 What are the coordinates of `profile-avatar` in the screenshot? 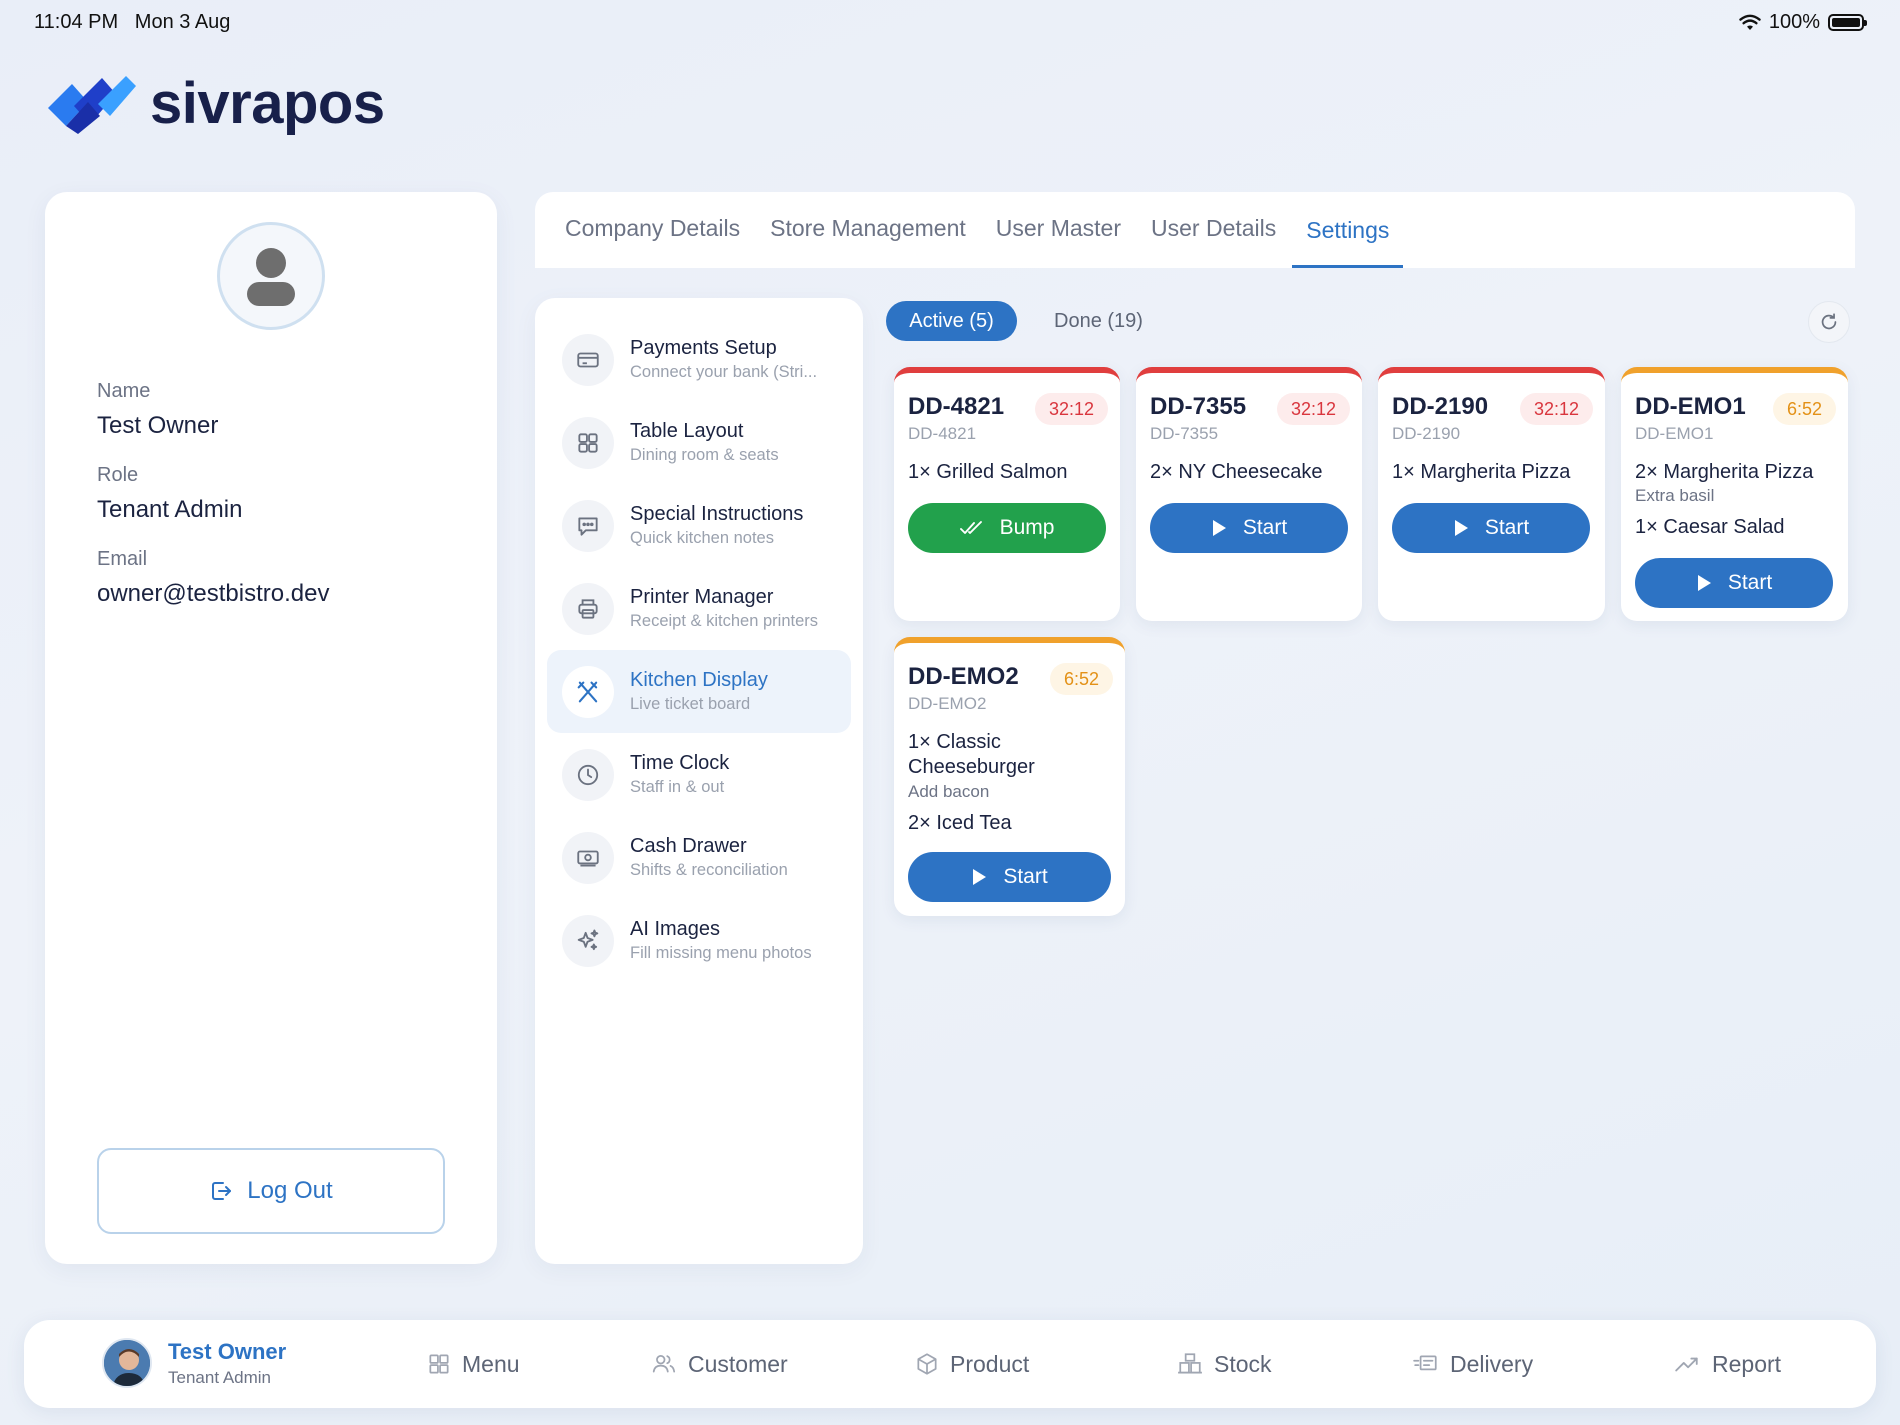 It's located at (271, 276).